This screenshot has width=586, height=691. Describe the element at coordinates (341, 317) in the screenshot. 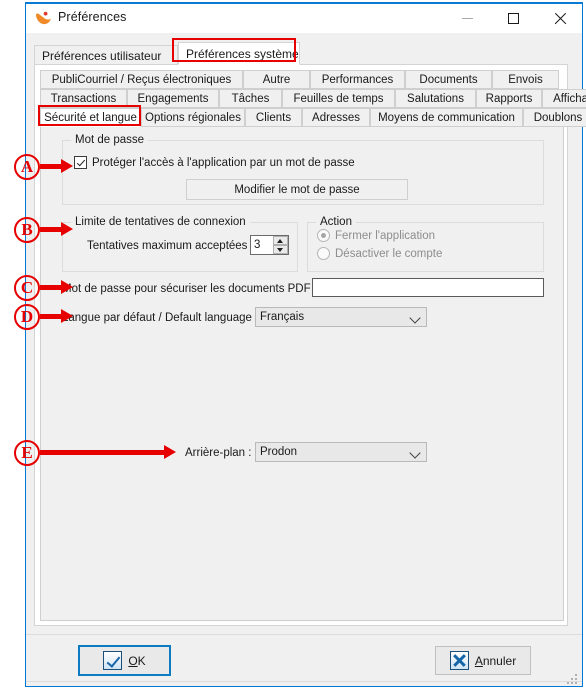

I see `default-language-combo: Français` at that location.